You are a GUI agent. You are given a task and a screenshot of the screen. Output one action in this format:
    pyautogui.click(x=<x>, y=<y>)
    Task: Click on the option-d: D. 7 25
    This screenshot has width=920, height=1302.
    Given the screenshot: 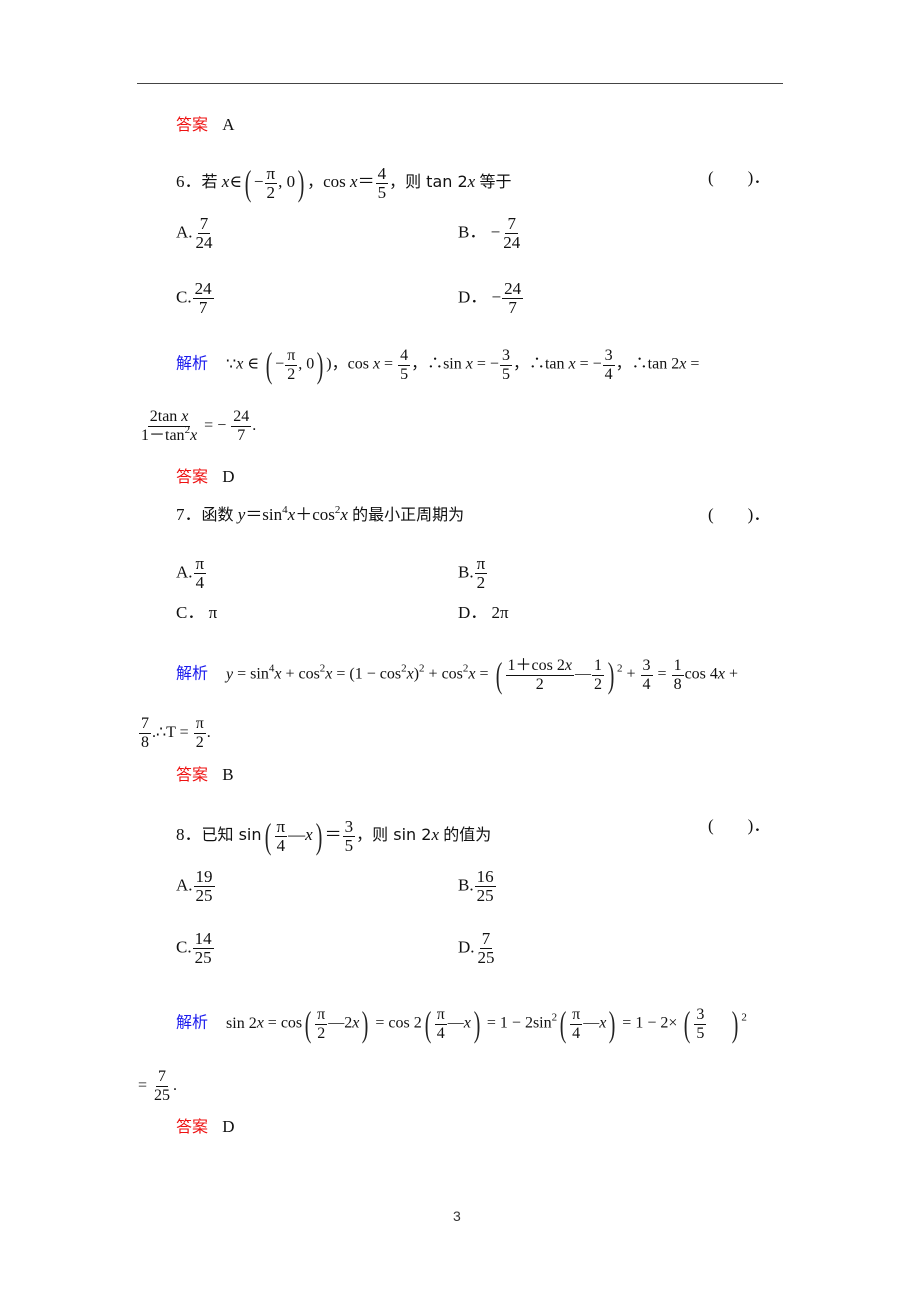 What is the action you would take?
    pyautogui.click(x=478, y=948)
    